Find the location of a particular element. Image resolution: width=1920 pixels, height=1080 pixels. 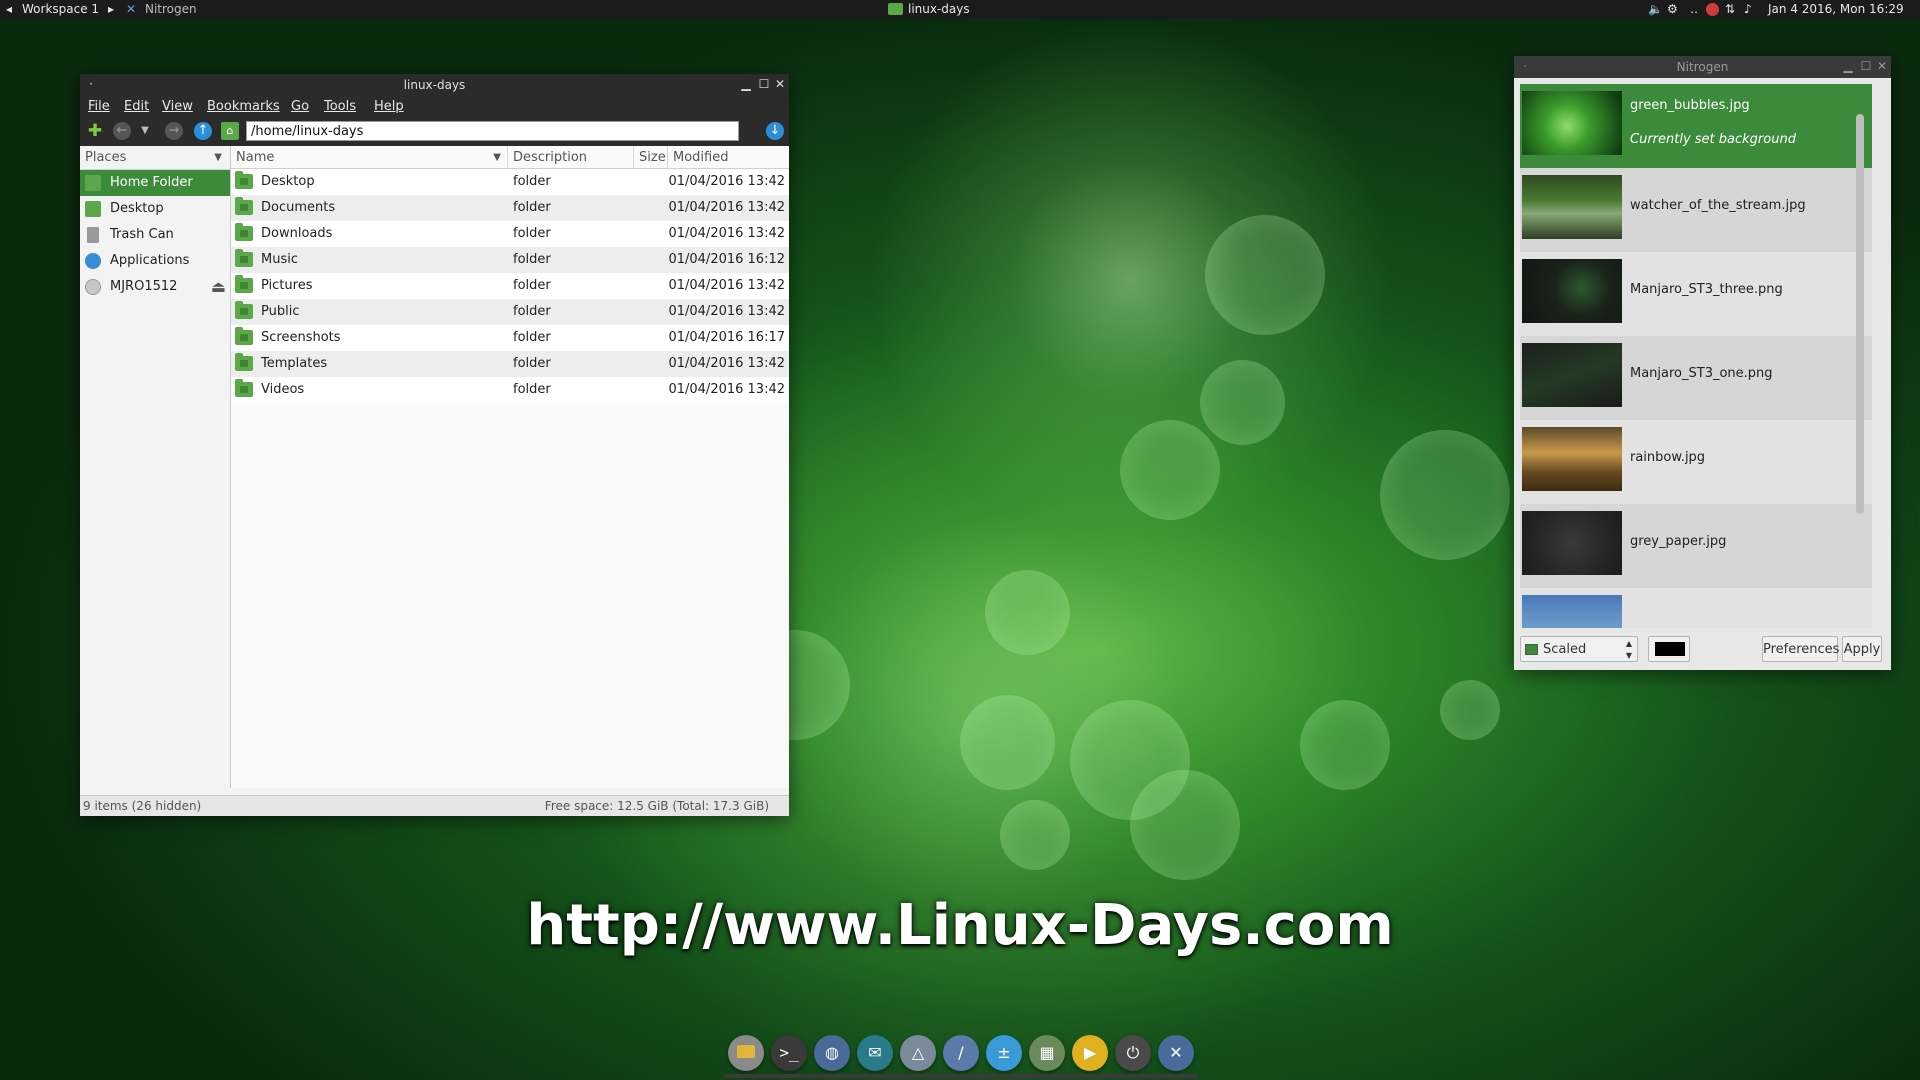

spreadsheet-icon: ▦ is located at coordinates (1047, 1053).